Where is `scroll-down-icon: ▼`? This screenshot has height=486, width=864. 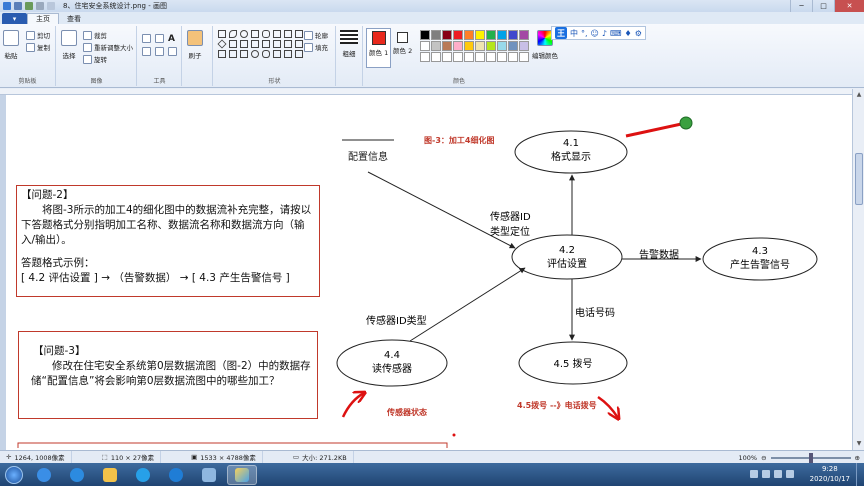 scroll-down-icon: ▼ is located at coordinates (859, 444).